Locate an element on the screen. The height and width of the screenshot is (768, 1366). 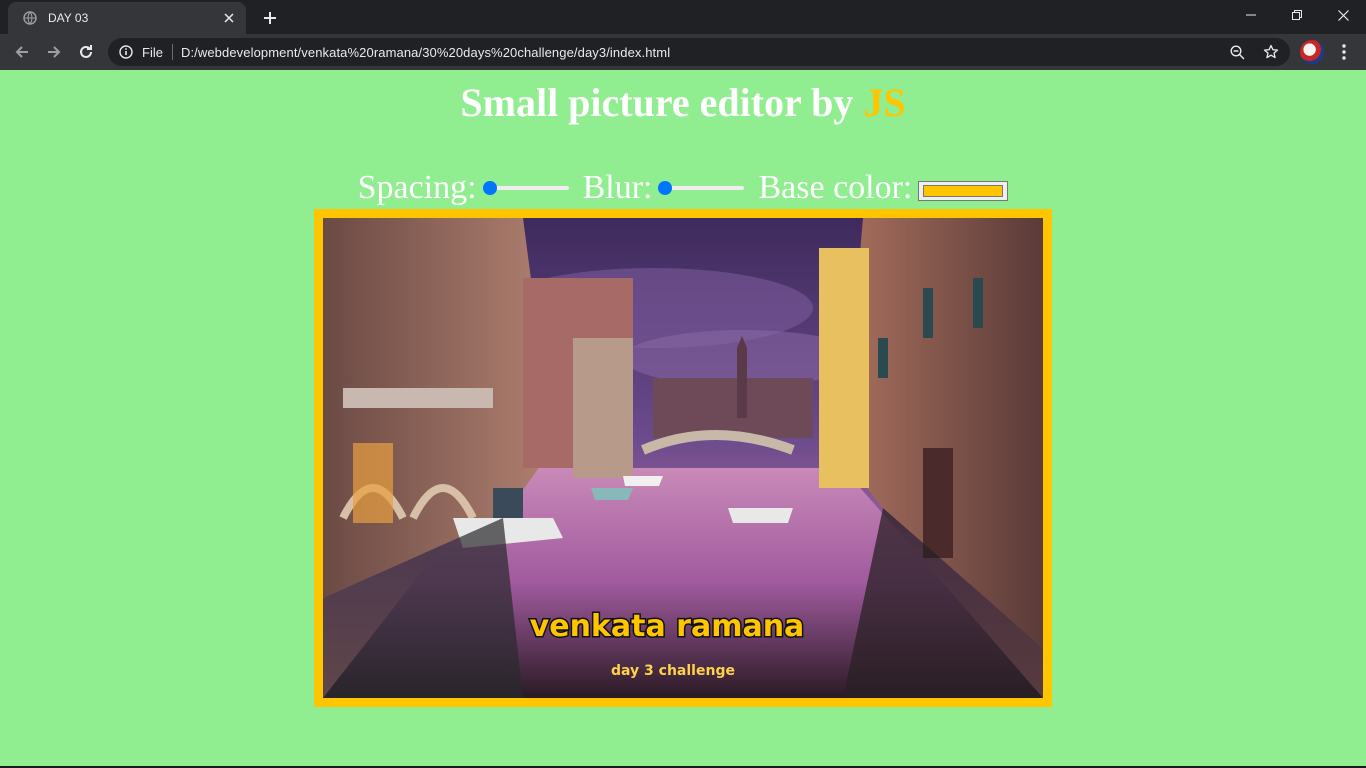
avatar is located at coordinates (1312, 52).